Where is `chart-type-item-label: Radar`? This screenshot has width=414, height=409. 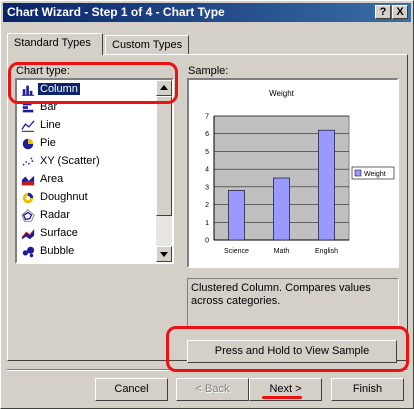 chart-type-item-label: Radar is located at coordinates (55, 215).